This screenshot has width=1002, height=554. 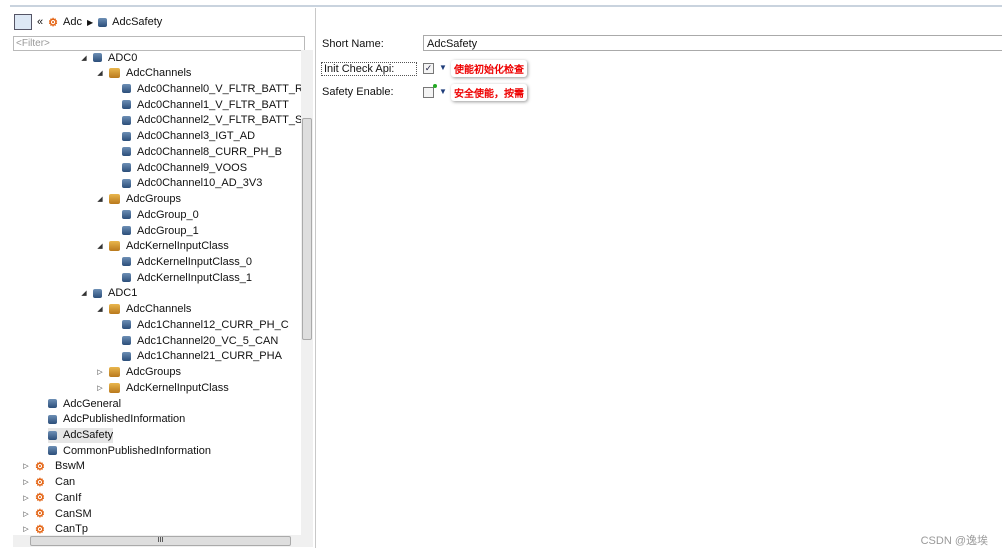 I want to click on tree-item: ◢ ADC1, so click(x=108, y=293).